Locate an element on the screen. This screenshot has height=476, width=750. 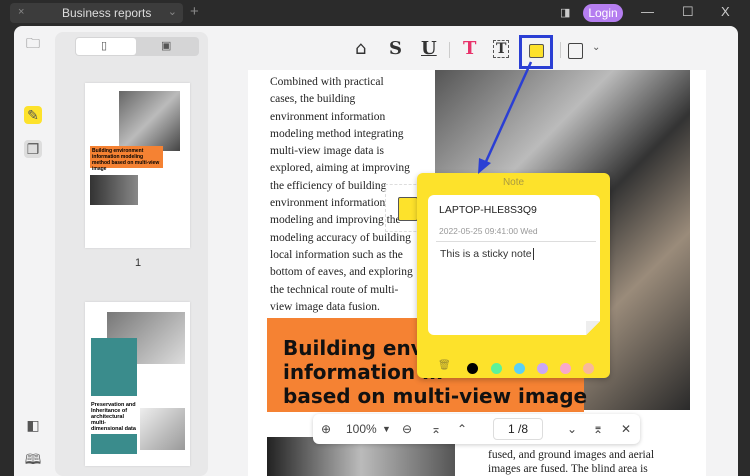
chevron-down-icon: ⌄ is located at coordinates (172, 11).